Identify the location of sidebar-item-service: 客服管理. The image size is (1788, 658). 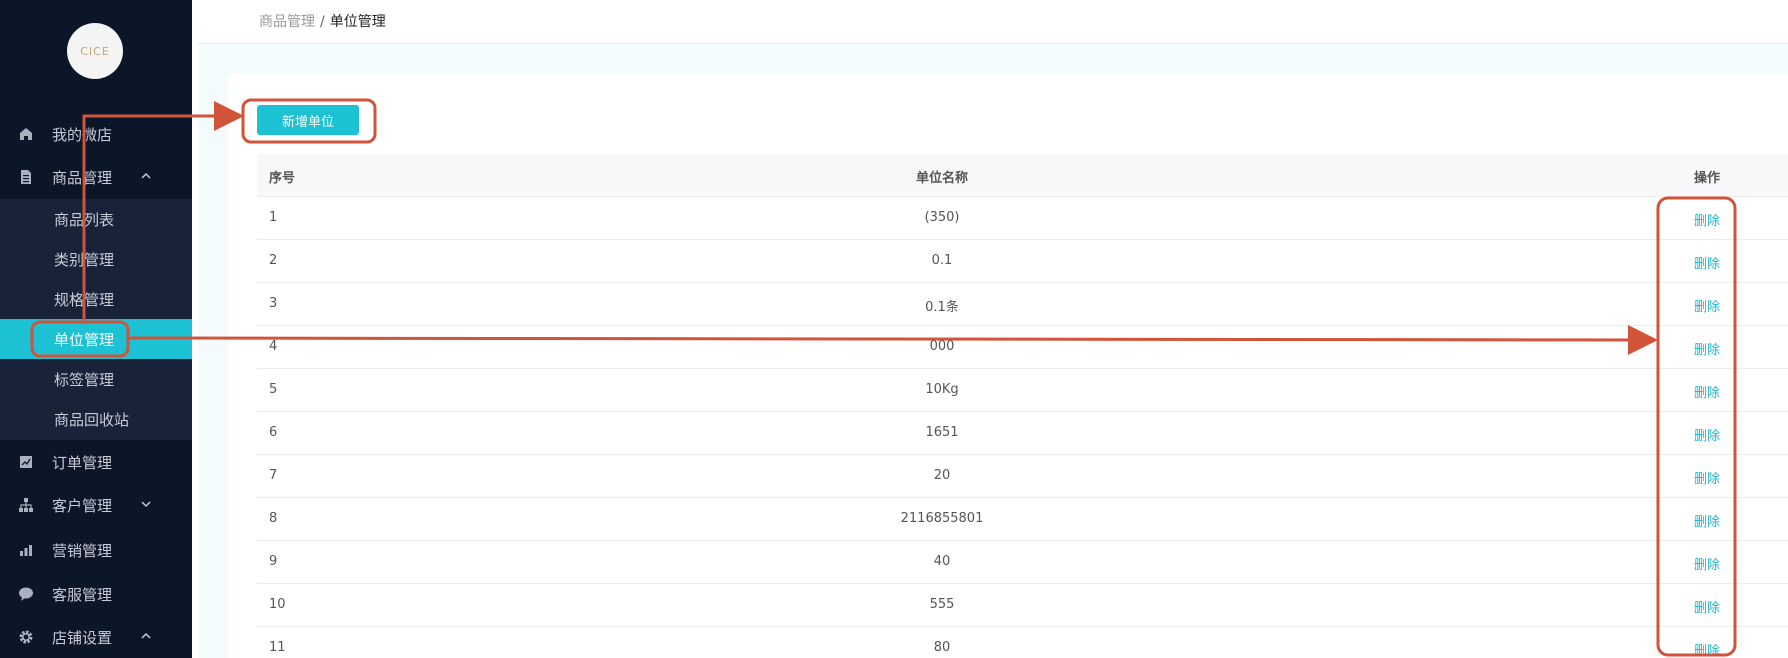
(96, 594).